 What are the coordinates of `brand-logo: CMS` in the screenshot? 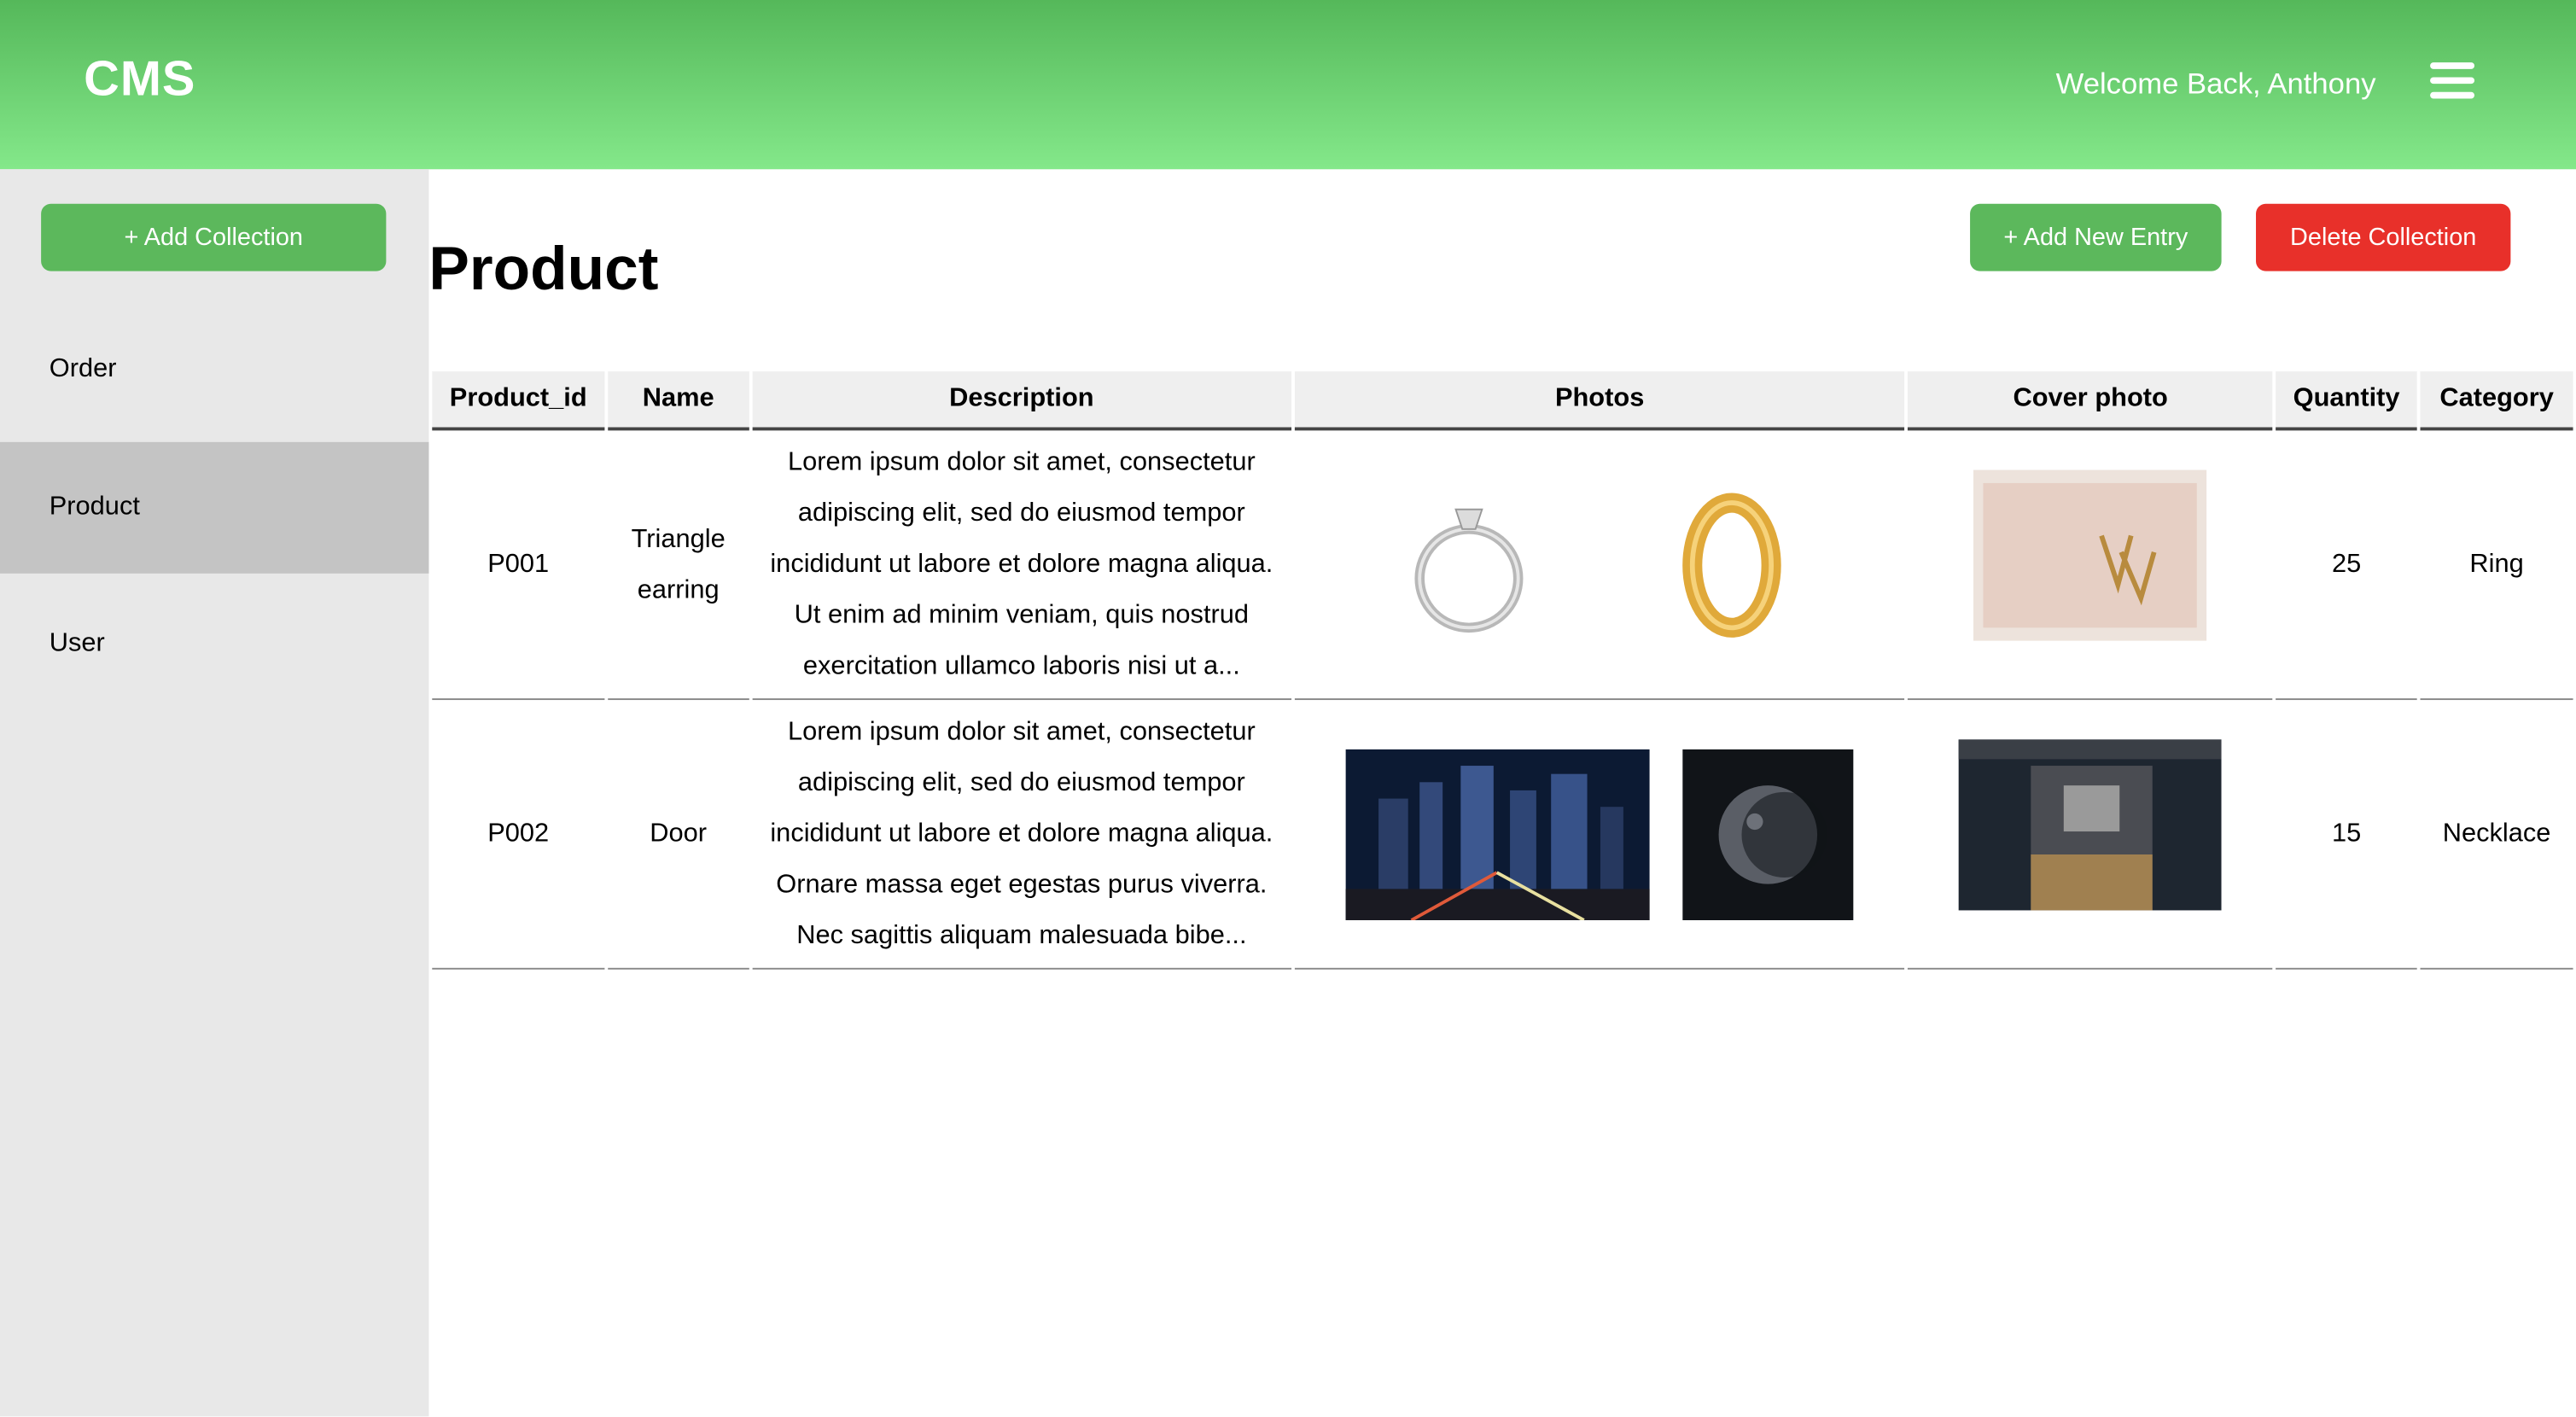 It's located at (139, 81).